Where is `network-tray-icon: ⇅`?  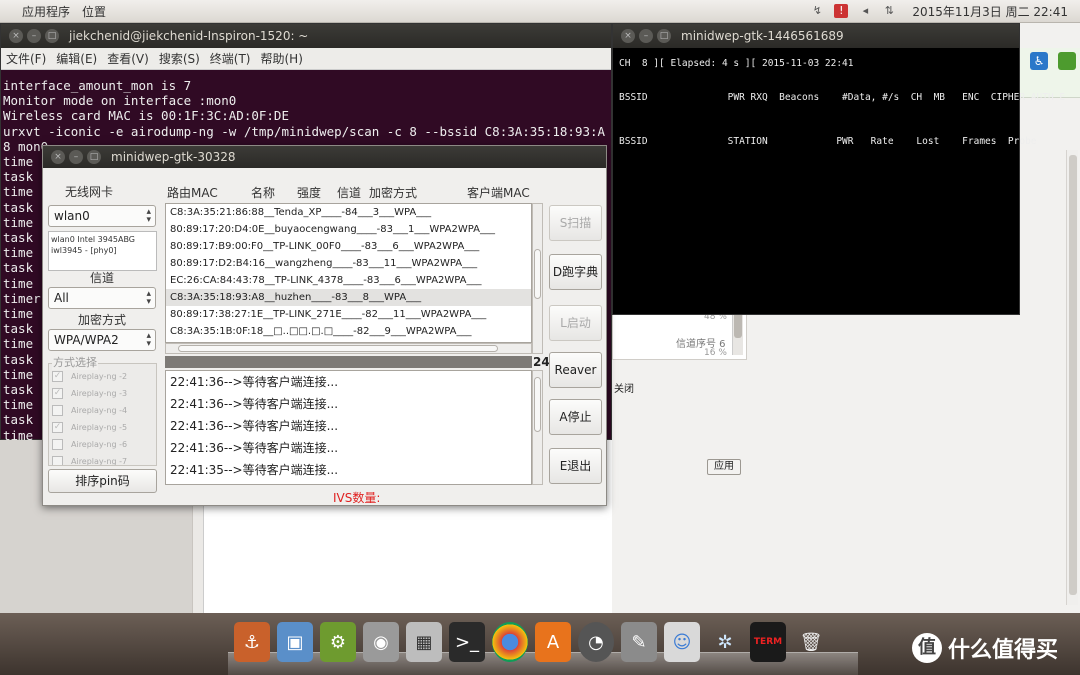
network-tray-icon: ⇅ is located at coordinates (889, 11).